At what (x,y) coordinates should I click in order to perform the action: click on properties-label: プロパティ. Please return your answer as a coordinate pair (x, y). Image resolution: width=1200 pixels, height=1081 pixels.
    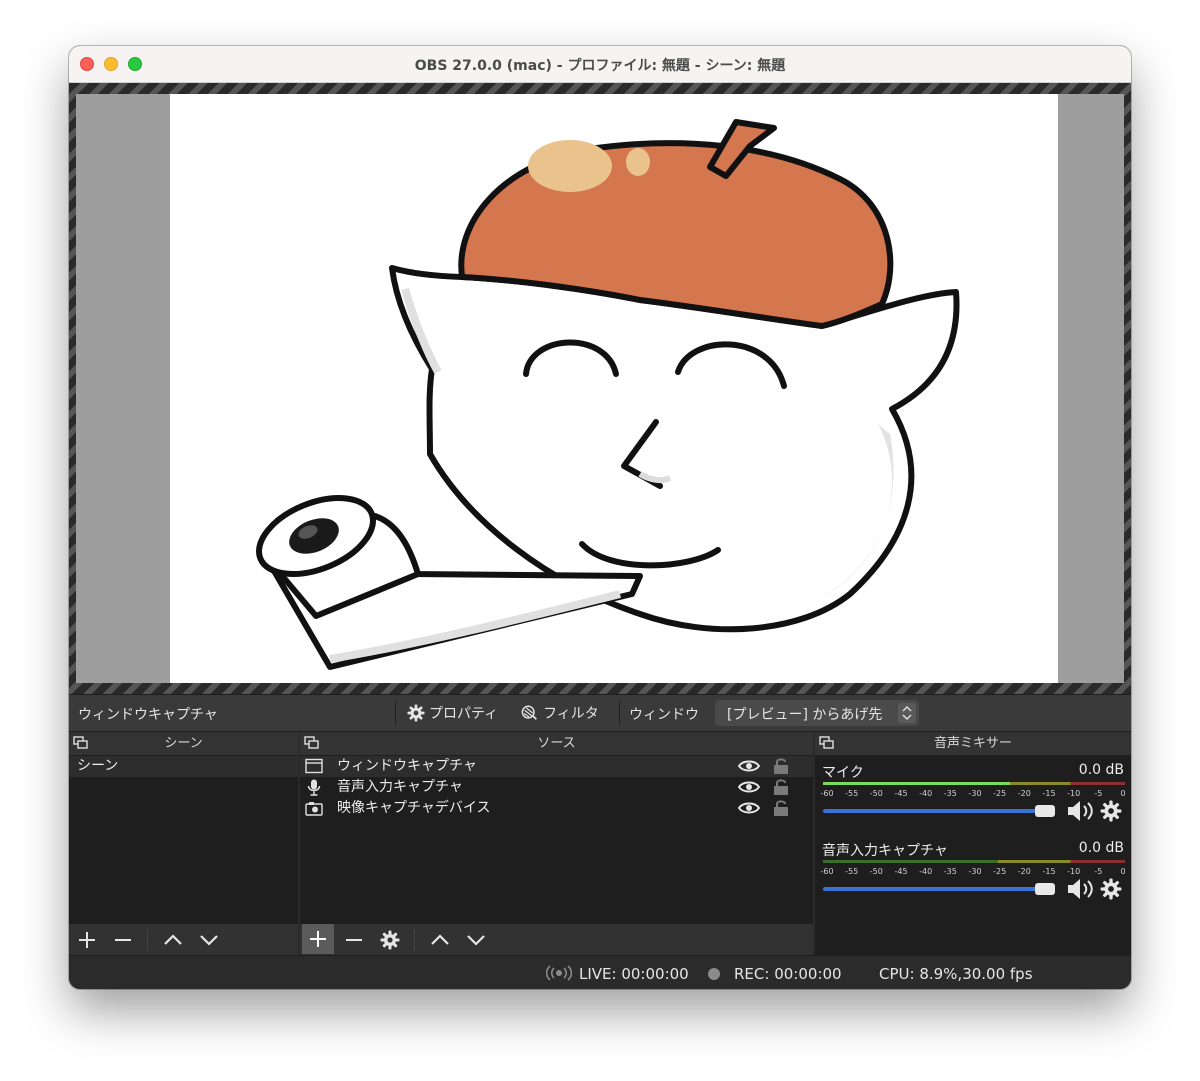
    Looking at the image, I should click on (464, 714).